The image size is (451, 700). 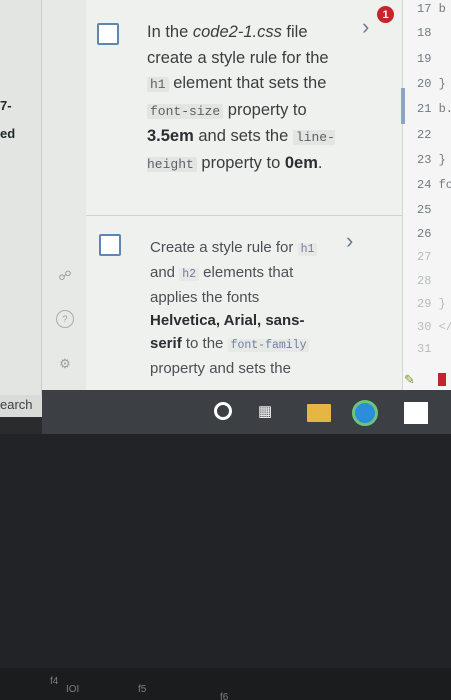 I want to click on code-font-size: font-size, so click(x=185, y=111).